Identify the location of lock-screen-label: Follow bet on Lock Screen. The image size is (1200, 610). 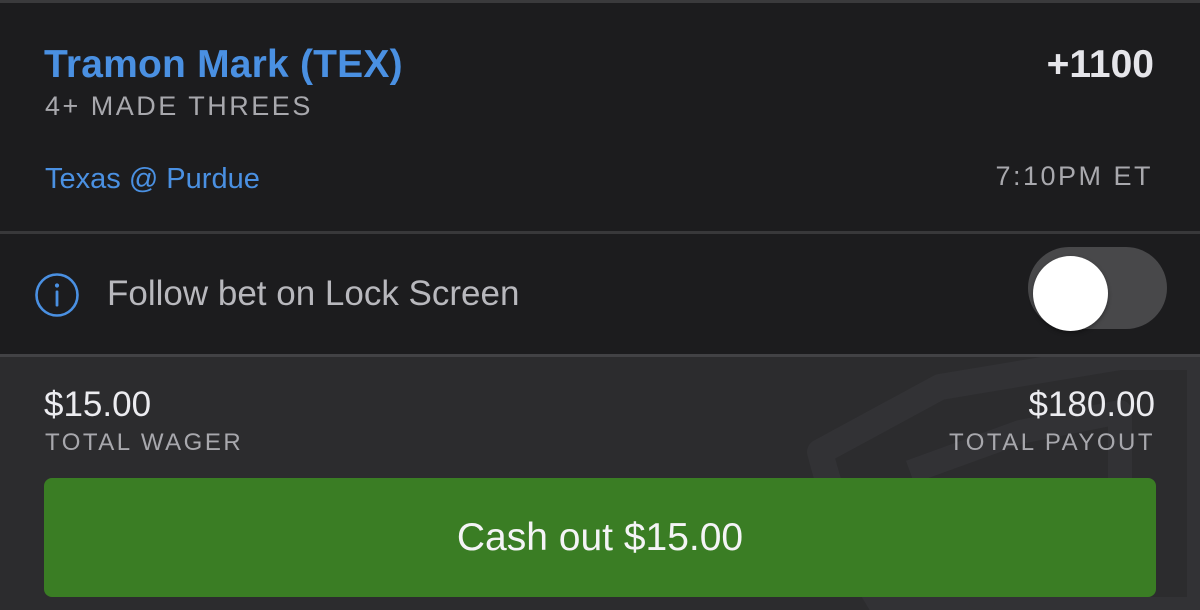
(313, 293).